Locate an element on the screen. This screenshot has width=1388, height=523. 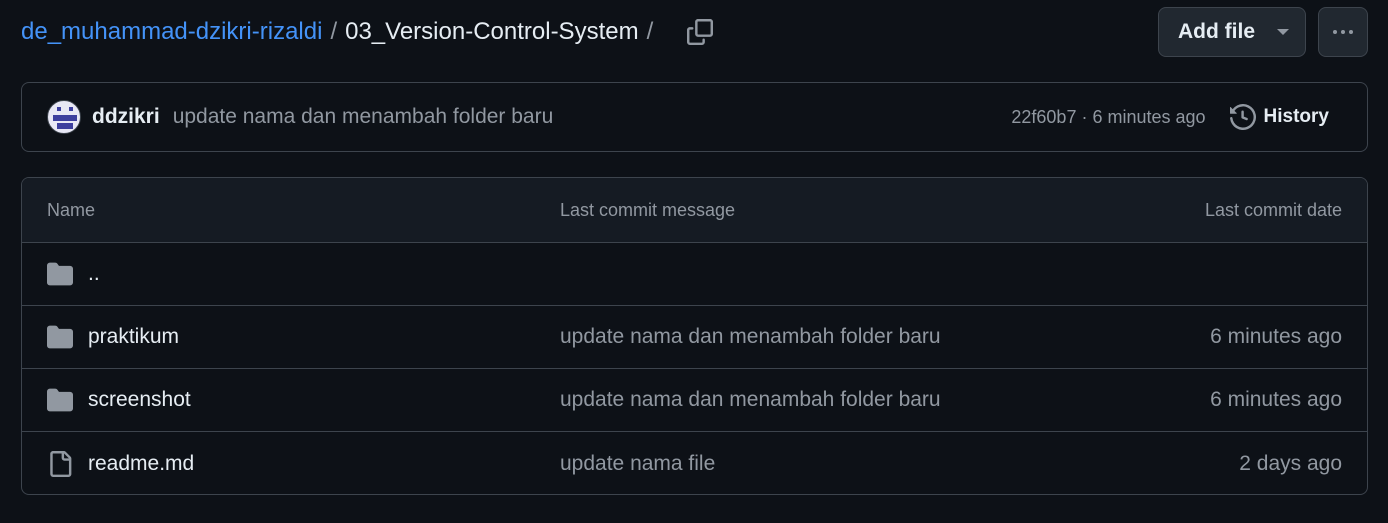
commit-author: ddzikri is located at coordinates (126, 117).